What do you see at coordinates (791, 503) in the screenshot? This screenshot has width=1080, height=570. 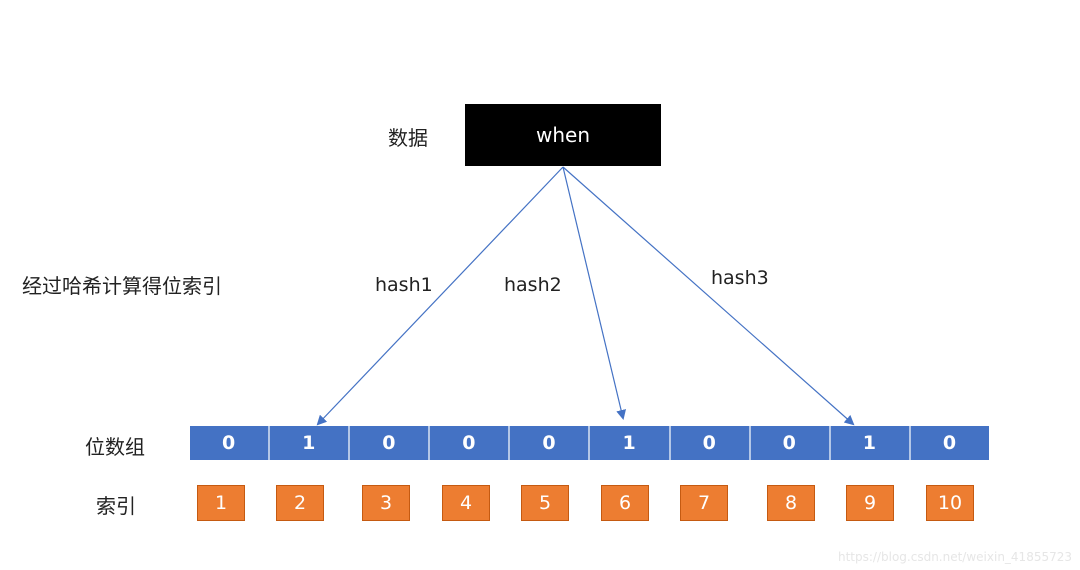 I see `index-box: 8` at bounding box center [791, 503].